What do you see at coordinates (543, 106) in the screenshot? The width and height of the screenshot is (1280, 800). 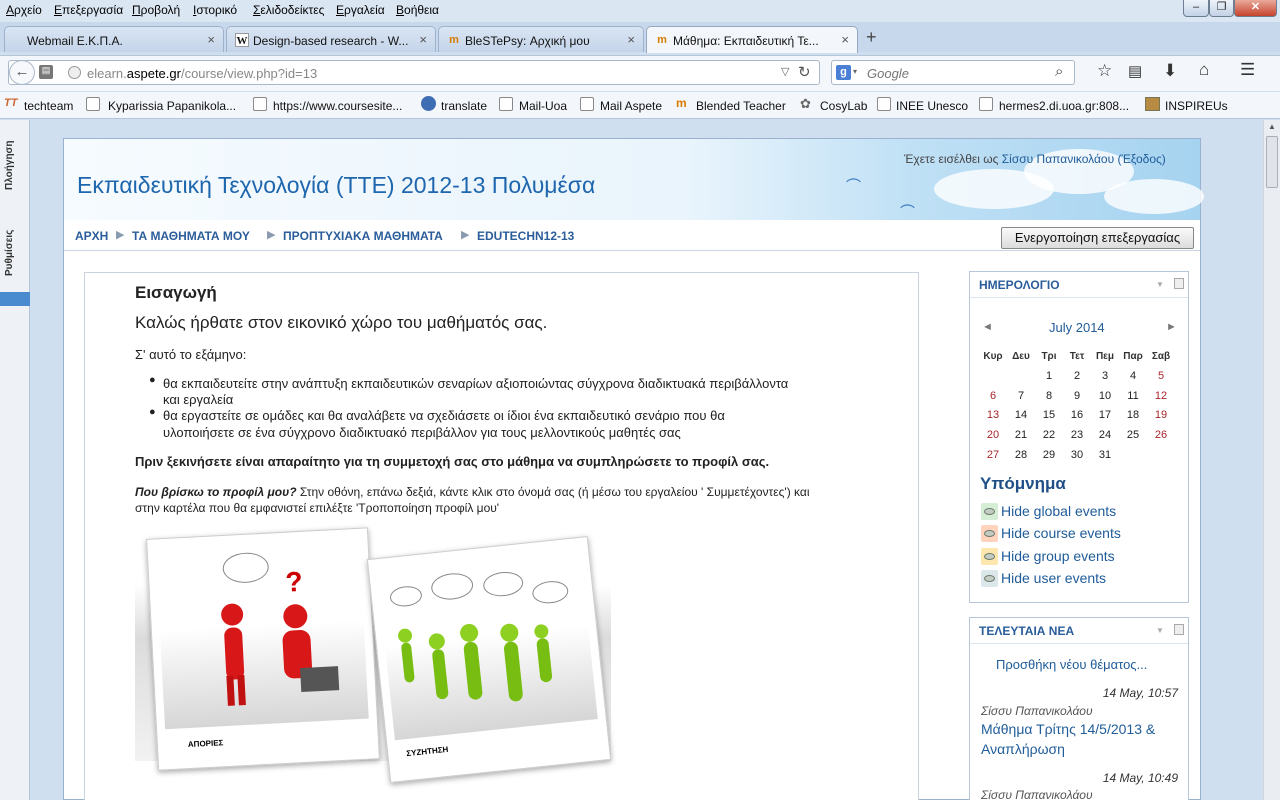 I see `bookmark-mail-uoa: Mail-Uoa` at bounding box center [543, 106].